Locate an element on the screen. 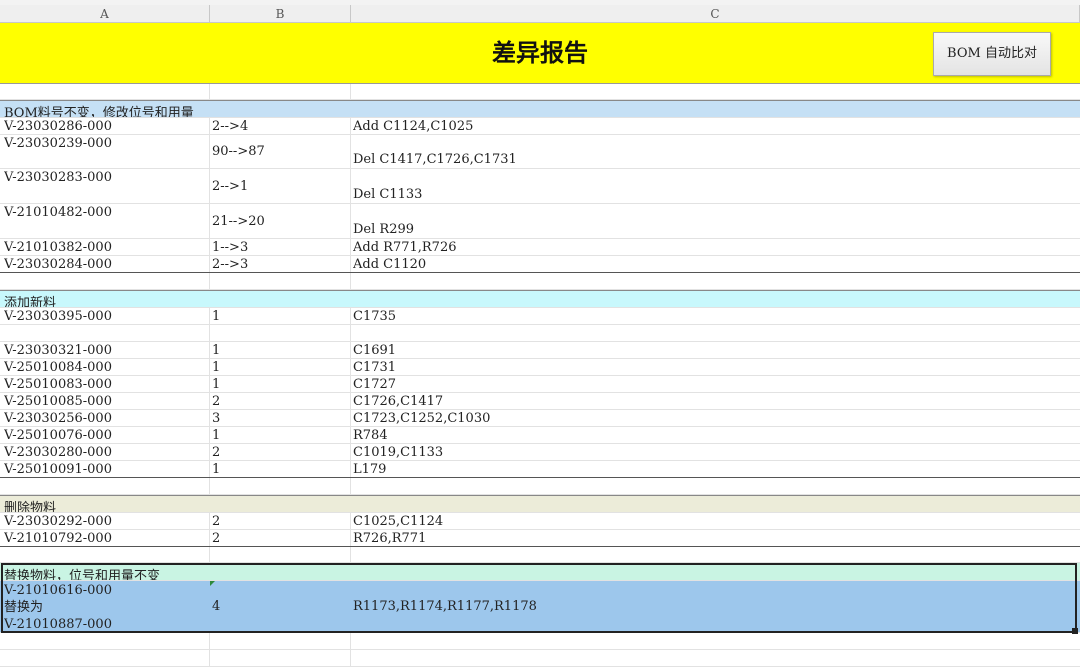 The image size is (1080, 667). qty-change: 2-->4 is located at coordinates (230, 126).